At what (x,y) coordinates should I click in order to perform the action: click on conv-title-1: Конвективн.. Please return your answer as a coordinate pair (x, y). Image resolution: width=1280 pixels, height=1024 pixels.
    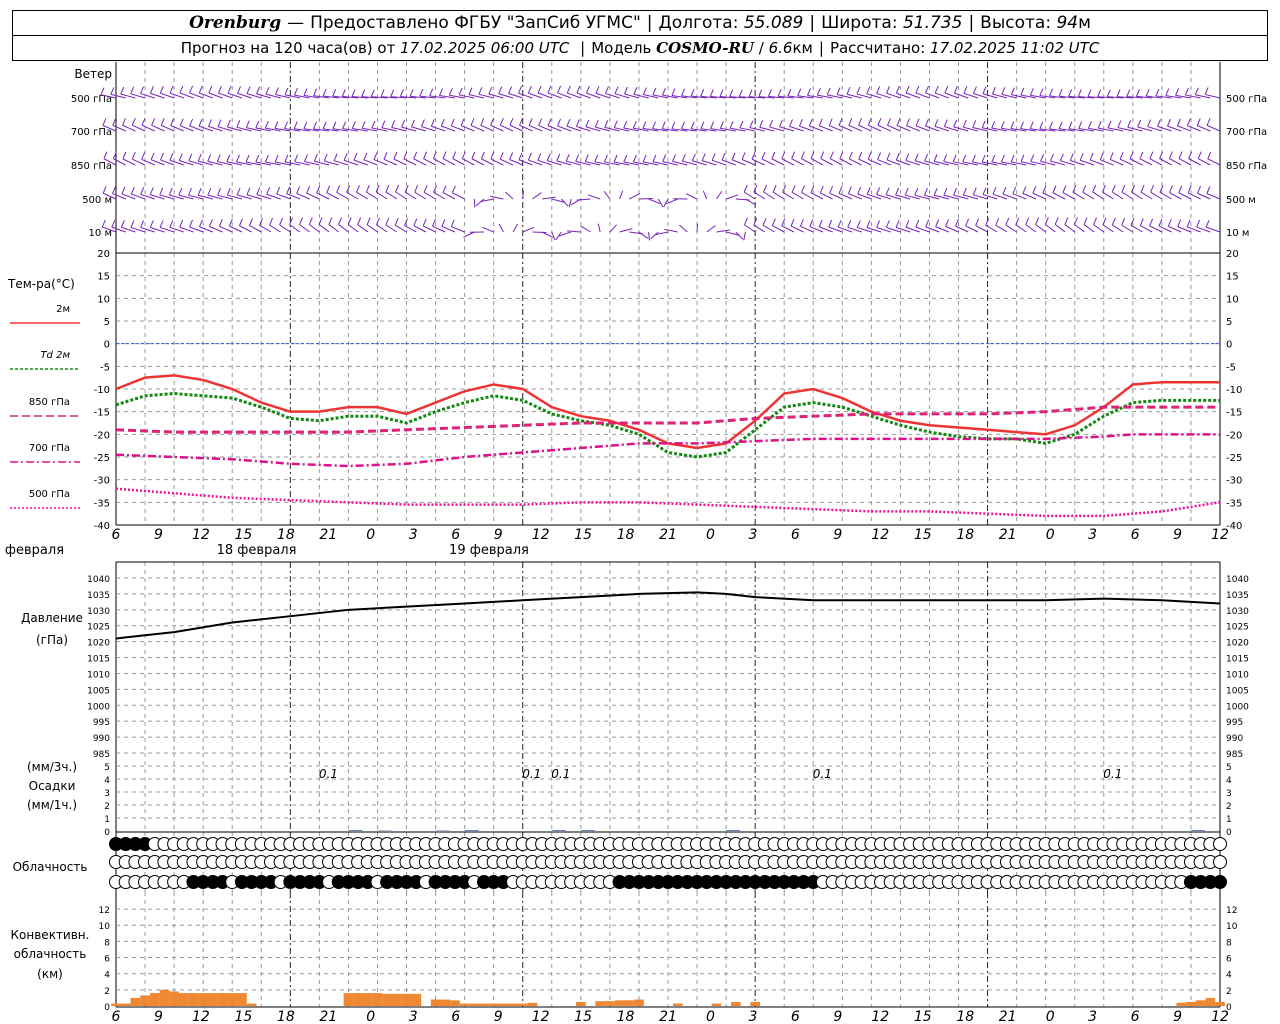
    Looking at the image, I should click on (50, 935).